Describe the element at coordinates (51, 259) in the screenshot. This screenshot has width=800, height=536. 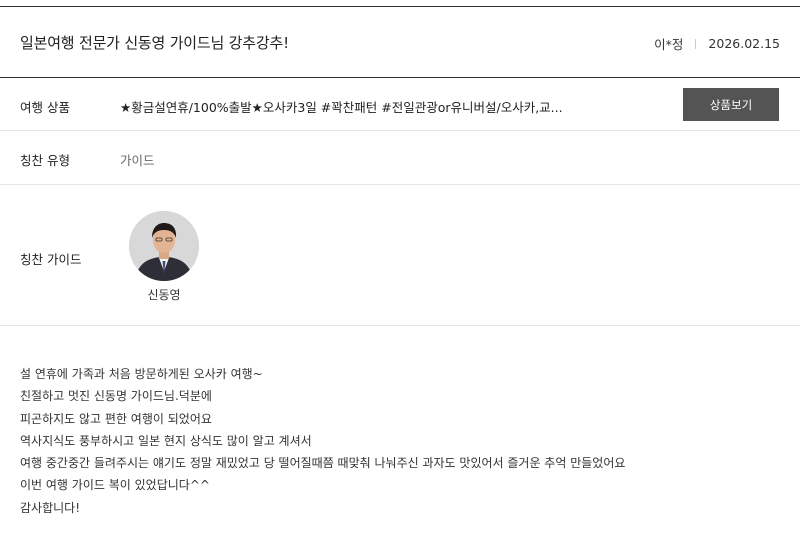
I see `praise-guide-label: 칭찬 가이드` at that location.